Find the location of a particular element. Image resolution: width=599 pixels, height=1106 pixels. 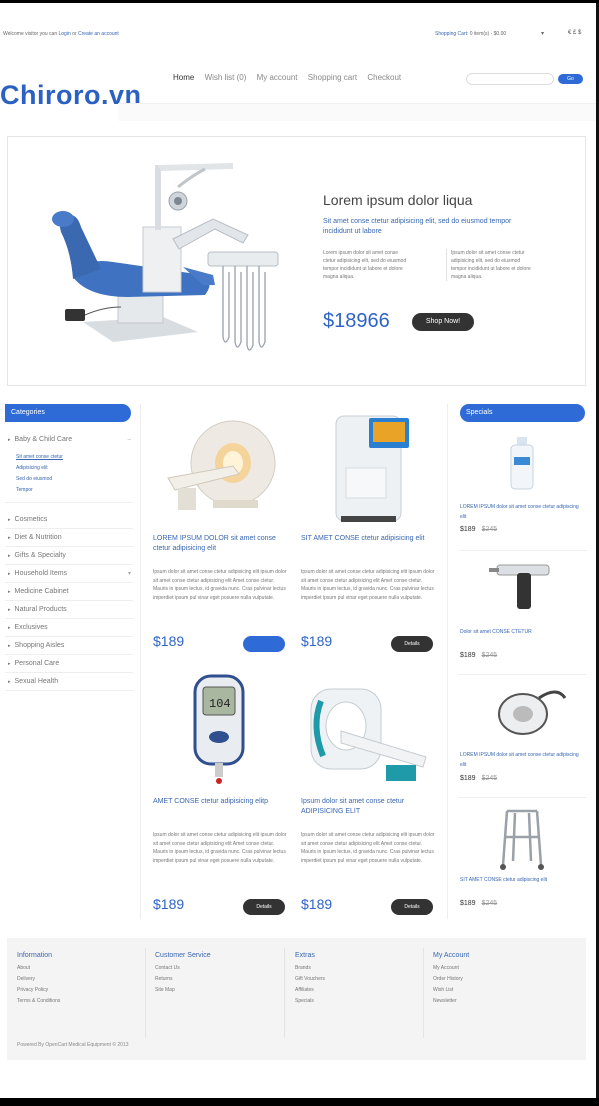

footer-link: My Account is located at coordinates (498, 968).